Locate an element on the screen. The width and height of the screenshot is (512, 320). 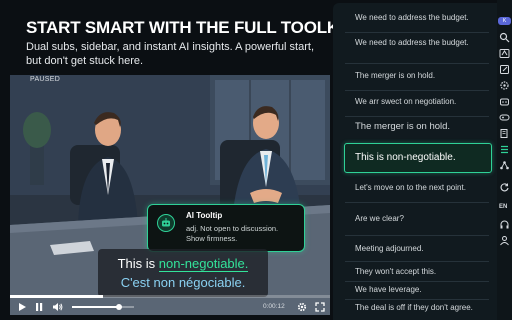
headphones-icon is located at coordinates (504, 224).